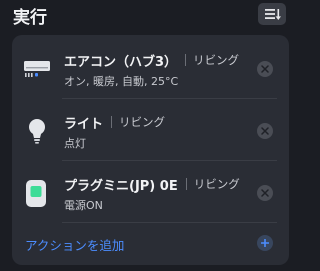 This screenshot has height=271, width=320. I want to click on plus-icon, so click(265, 243).